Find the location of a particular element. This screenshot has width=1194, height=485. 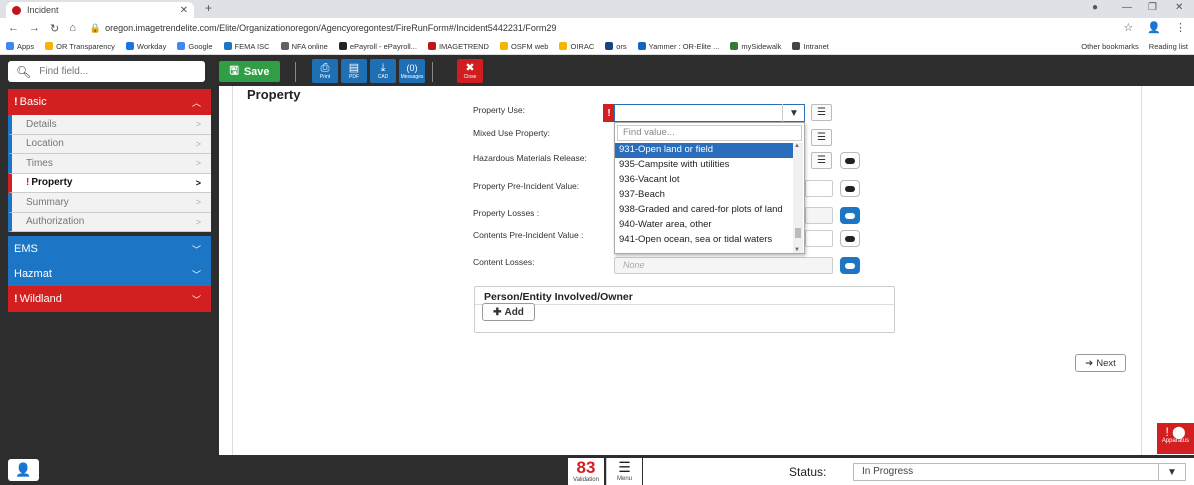

bookmark-label: Workday is located at coordinates (151, 46).